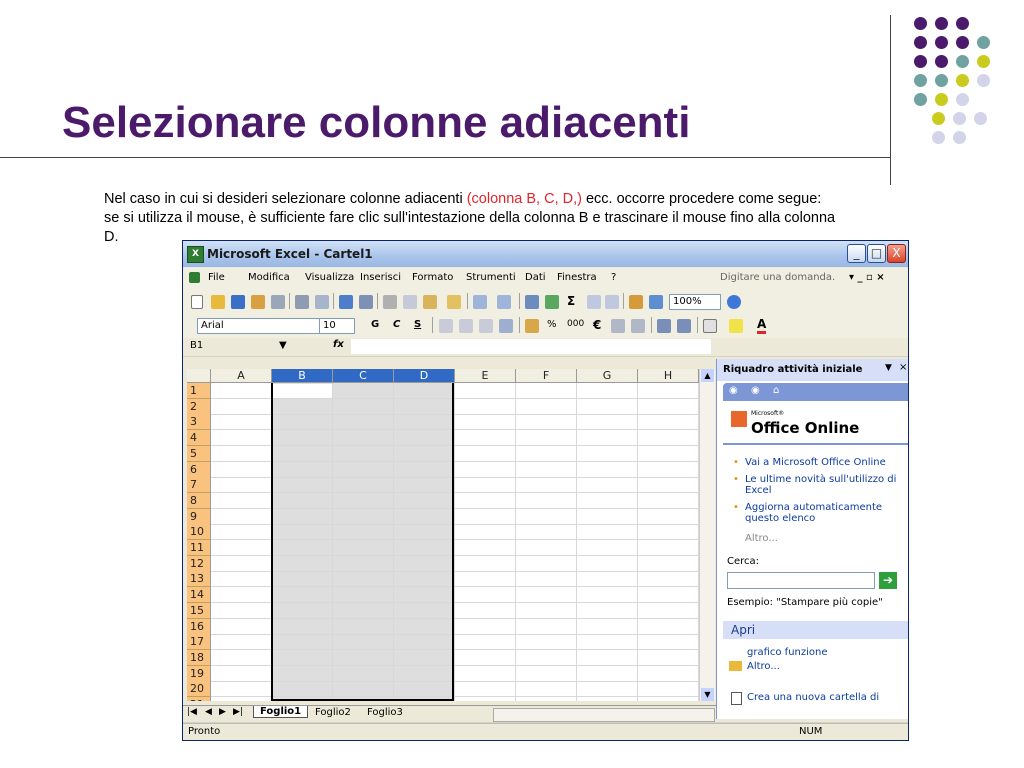 The height and width of the screenshot is (768, 1024). What do you see at coordinates (903, 367) in the screenshot?
I see `task-pane-close-icon: ×` at bounding box center [903, 367].